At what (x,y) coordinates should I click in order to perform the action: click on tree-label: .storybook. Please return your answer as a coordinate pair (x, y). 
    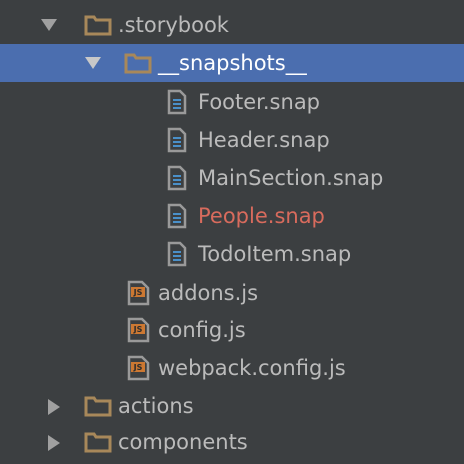
    Looking at the image, I should click on (173, 25).